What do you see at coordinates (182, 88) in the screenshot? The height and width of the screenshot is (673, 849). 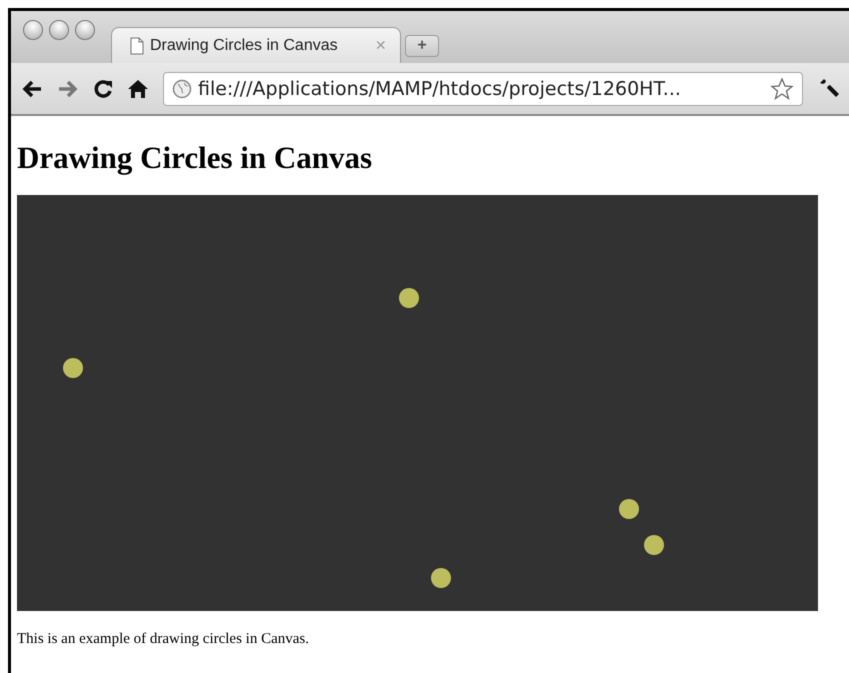 I see `globe-icon` at bounding box center [182, 88].